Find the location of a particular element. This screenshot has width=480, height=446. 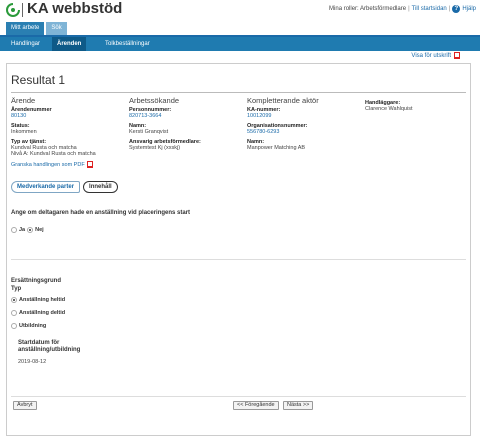

nav-item-tolkbestallningar: Tolkbeställningar is located at coordinates (127, 44).